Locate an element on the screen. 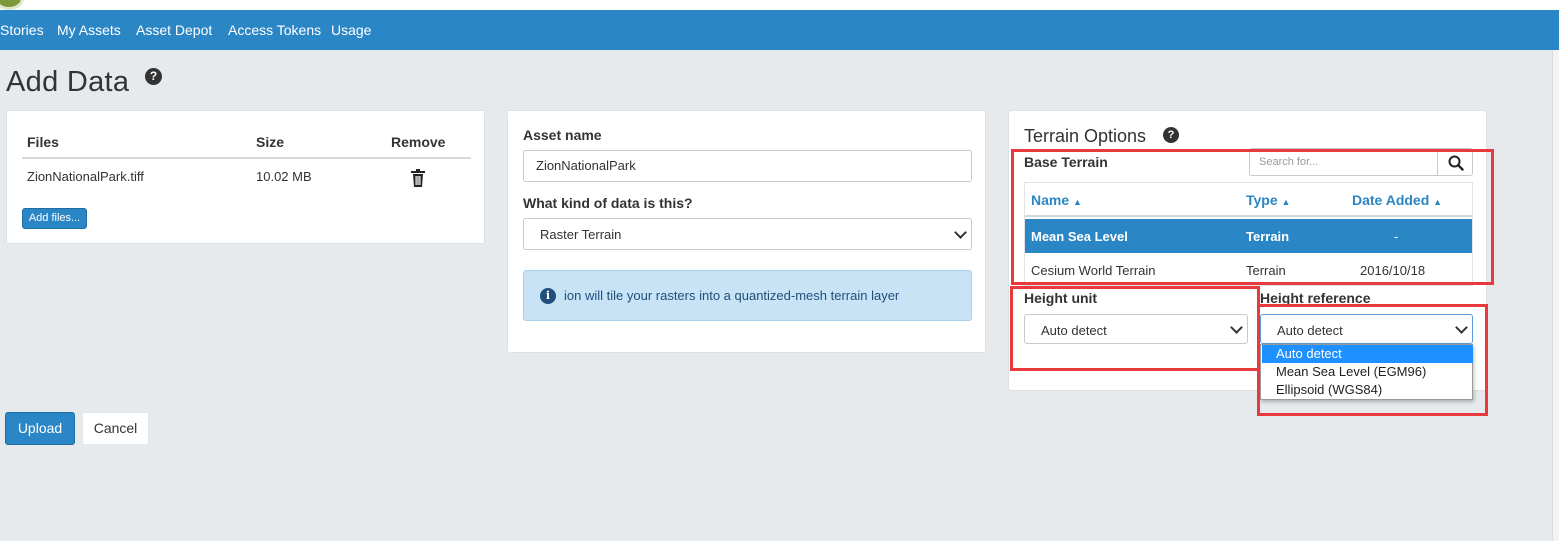  search-icon is located at coordinates (1456, 163).